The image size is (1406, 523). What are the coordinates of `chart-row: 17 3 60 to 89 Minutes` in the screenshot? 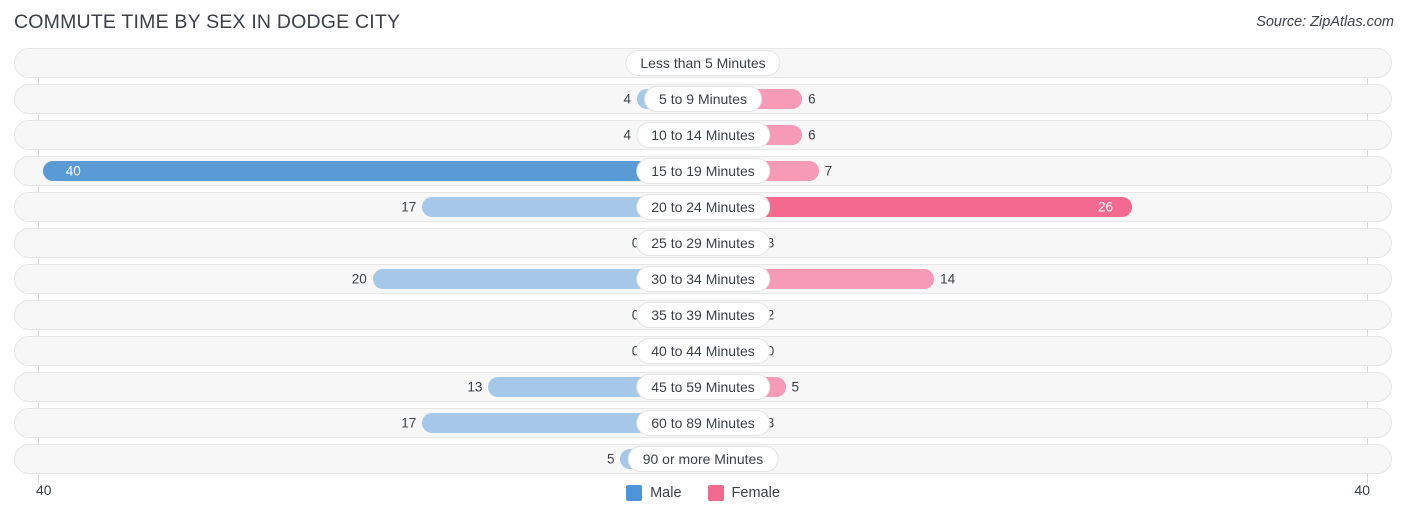 It's located at (703, 423).